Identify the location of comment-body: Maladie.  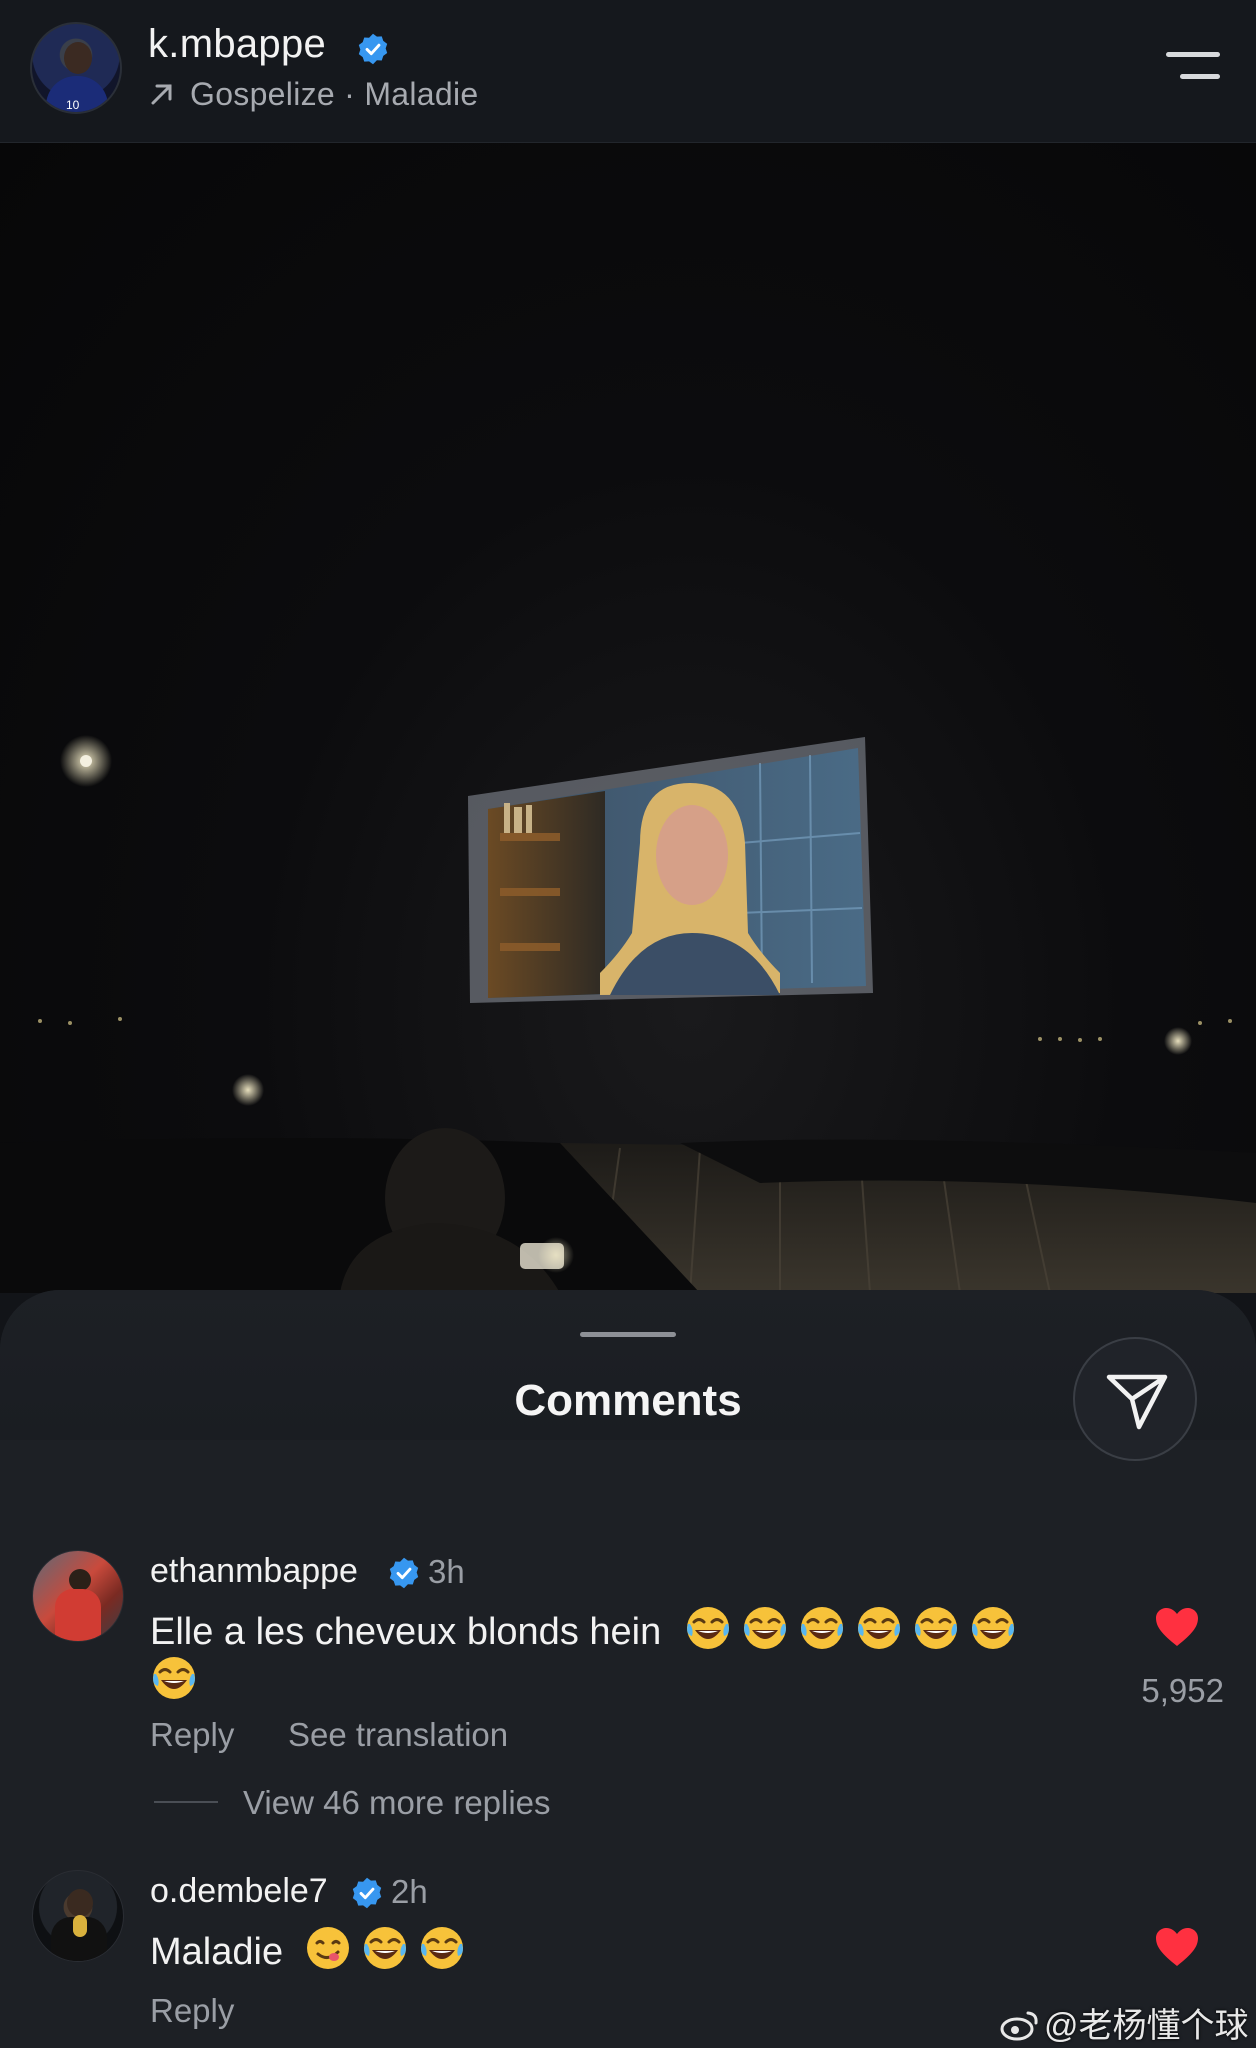
(217, 1952).